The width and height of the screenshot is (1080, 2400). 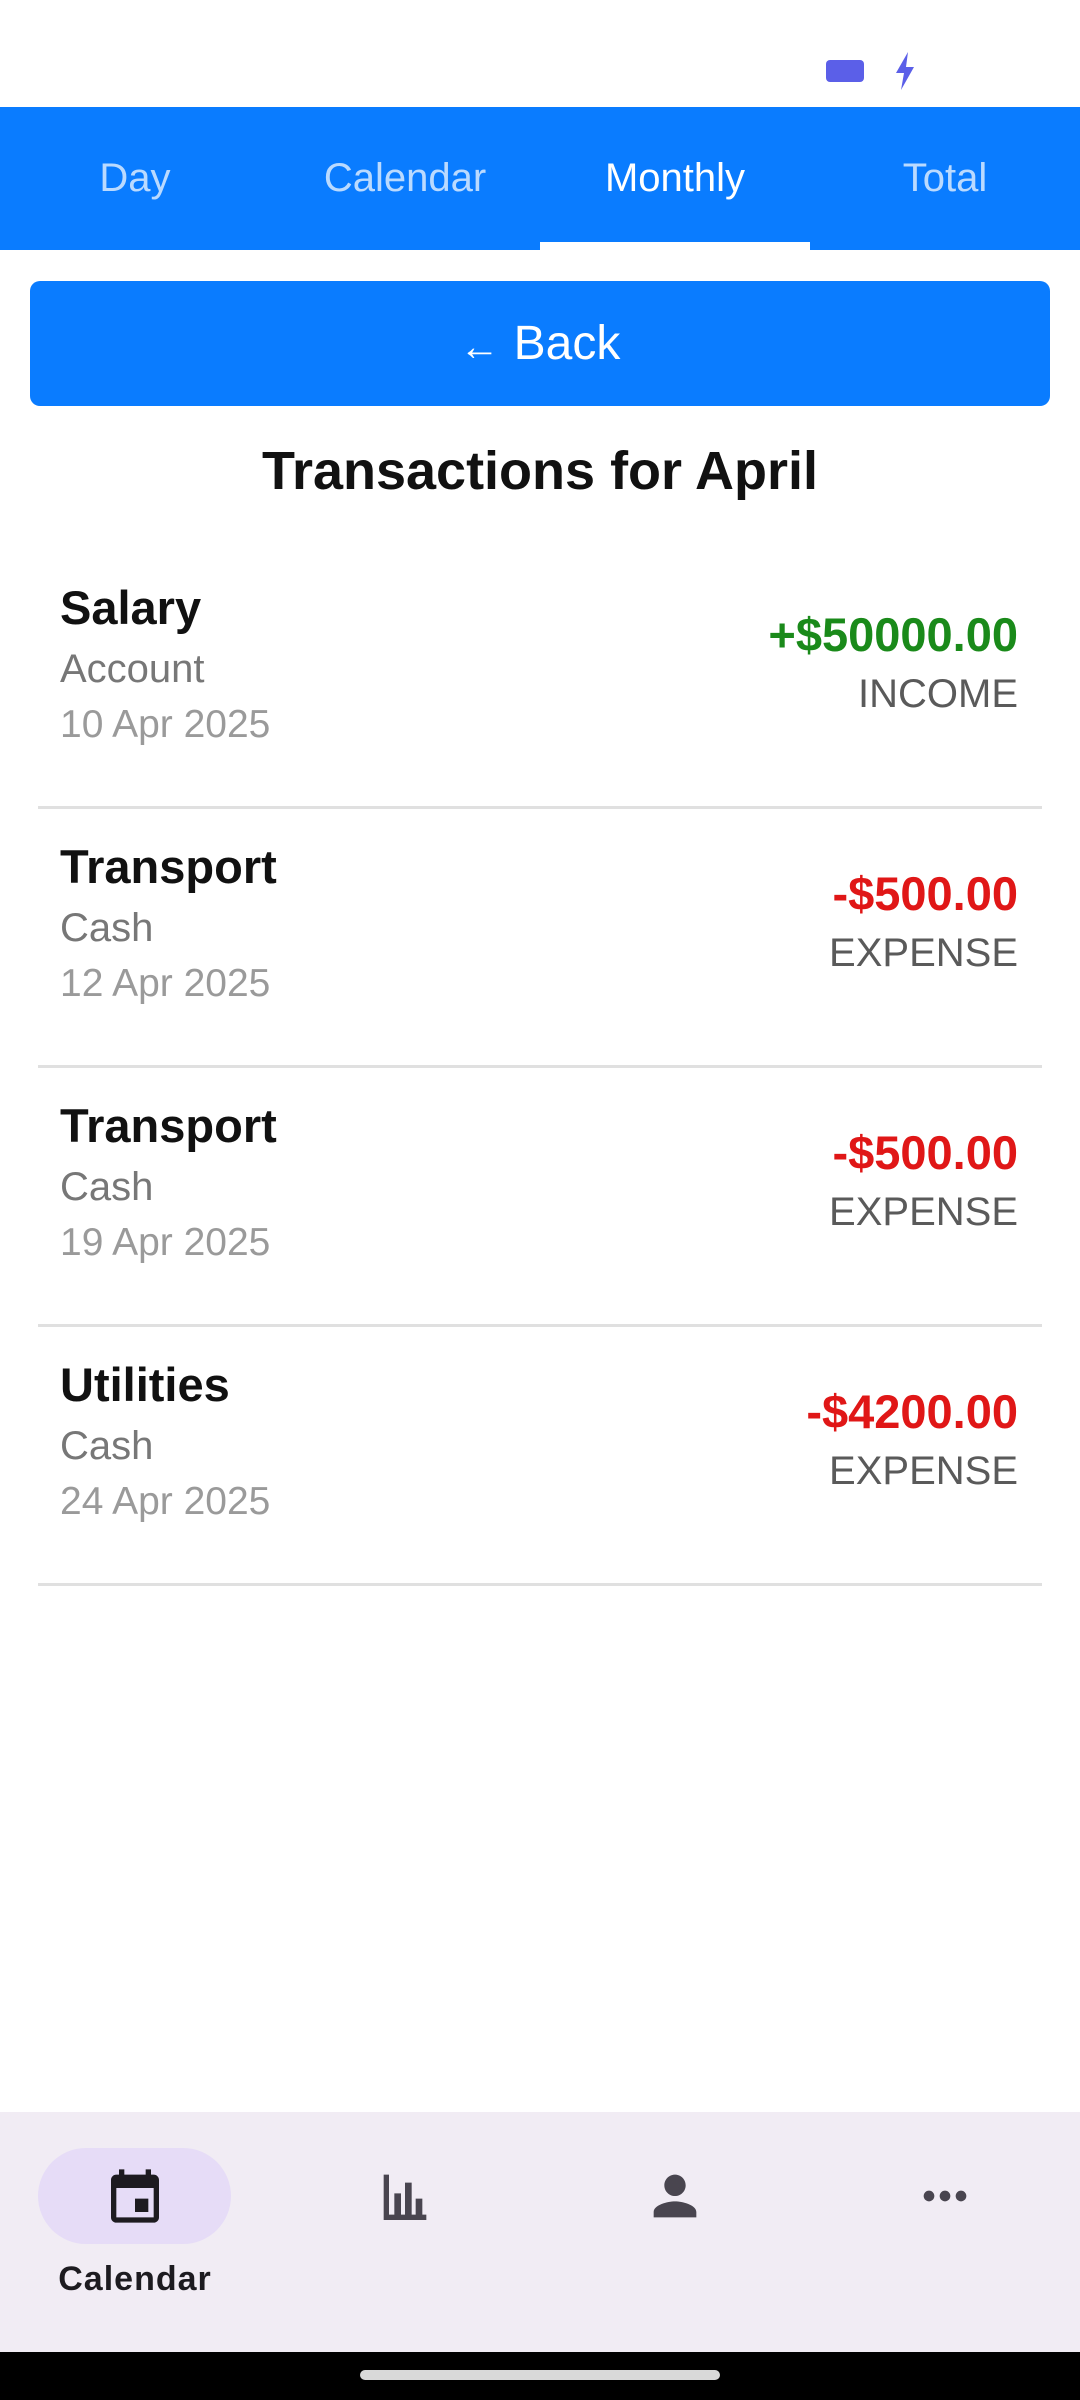 What do you see at coordinates (405, 2232) in the screenshot?
I see `nav-item-statistics` at bounding box center [405, 2232].